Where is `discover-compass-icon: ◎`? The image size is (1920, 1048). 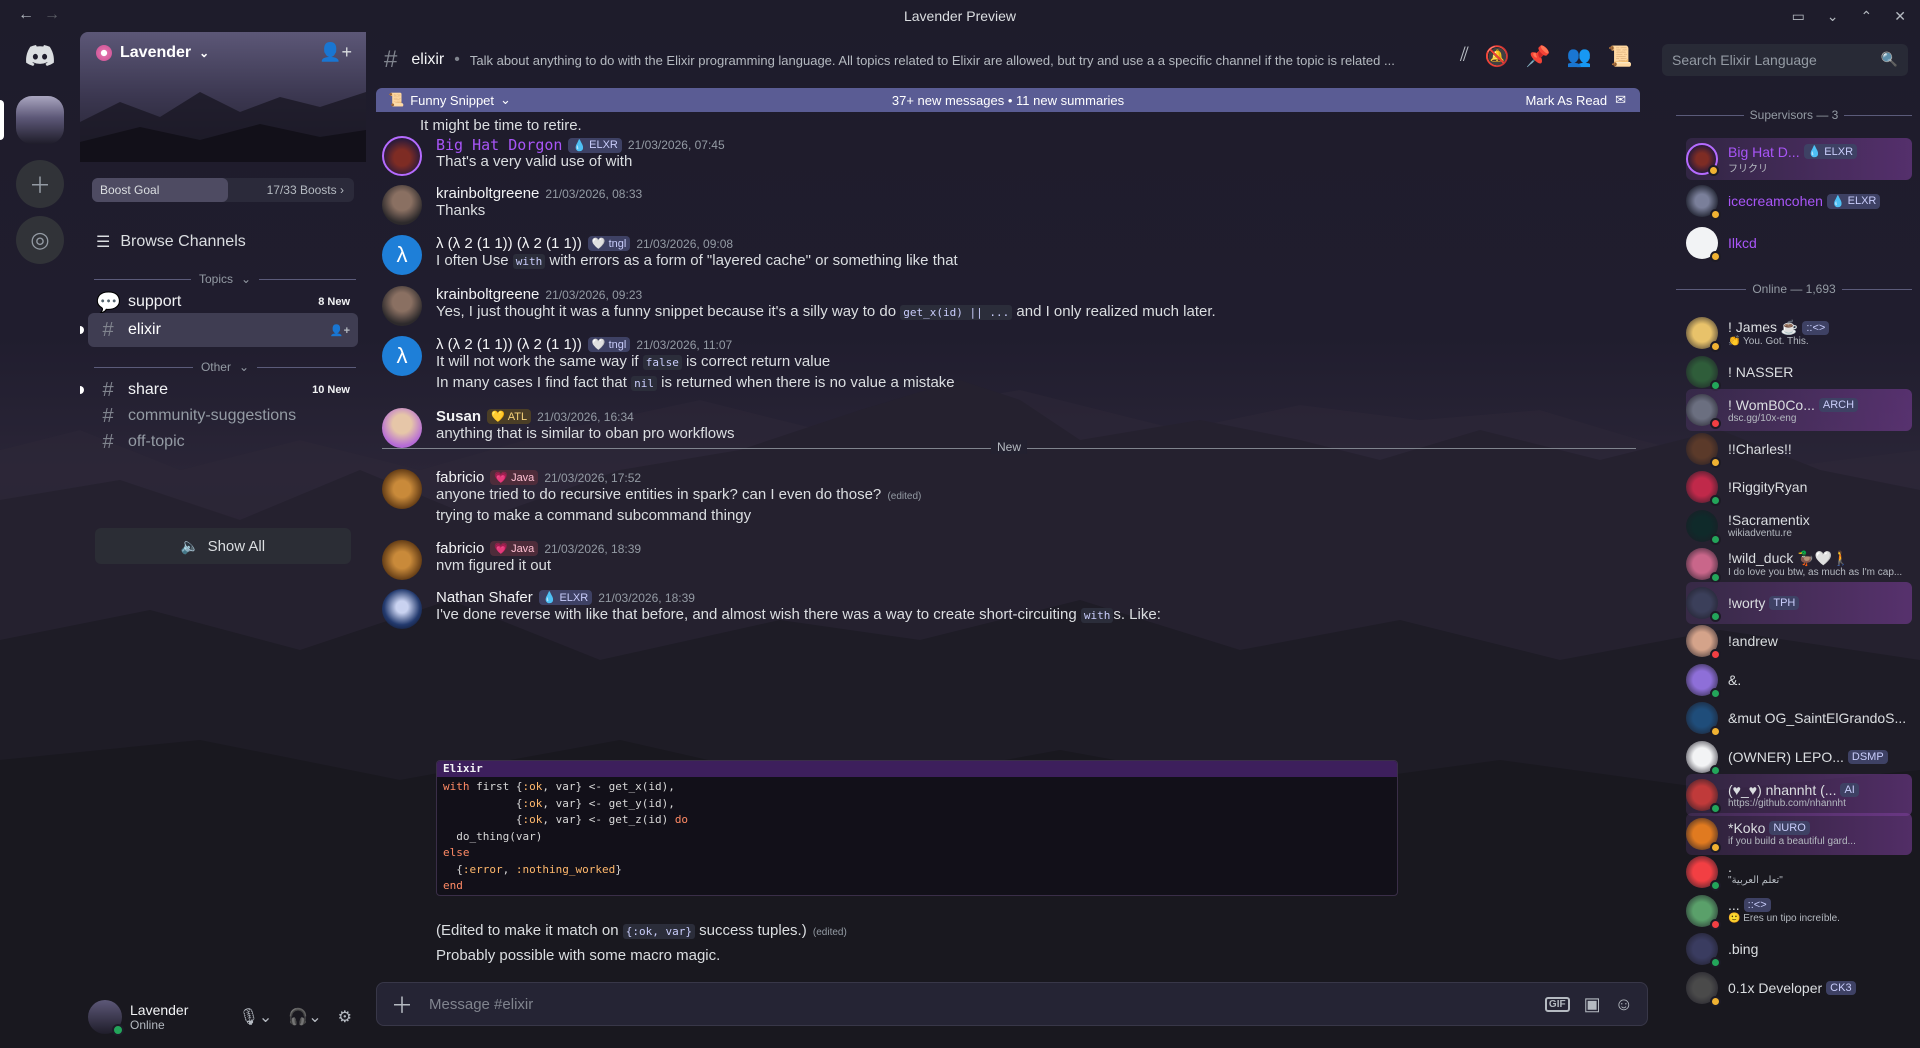
discover-compass-icon: ◎ is located at coordinates (40, 240).